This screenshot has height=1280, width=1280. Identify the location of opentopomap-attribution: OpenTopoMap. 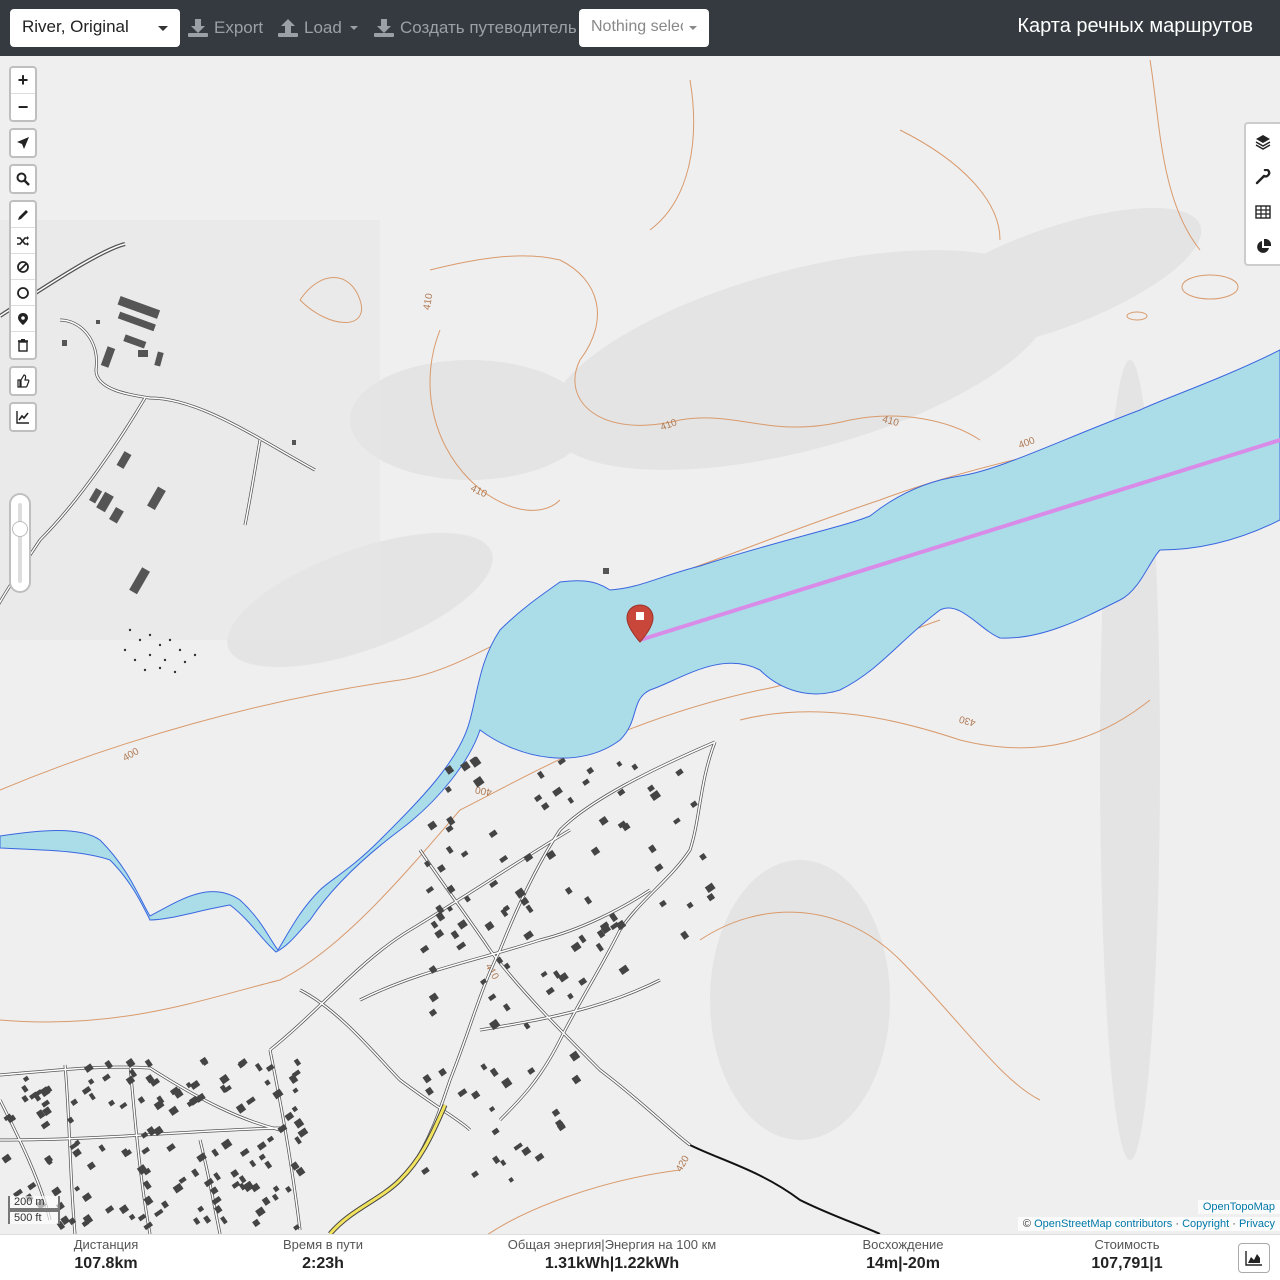
(1238, 1207).